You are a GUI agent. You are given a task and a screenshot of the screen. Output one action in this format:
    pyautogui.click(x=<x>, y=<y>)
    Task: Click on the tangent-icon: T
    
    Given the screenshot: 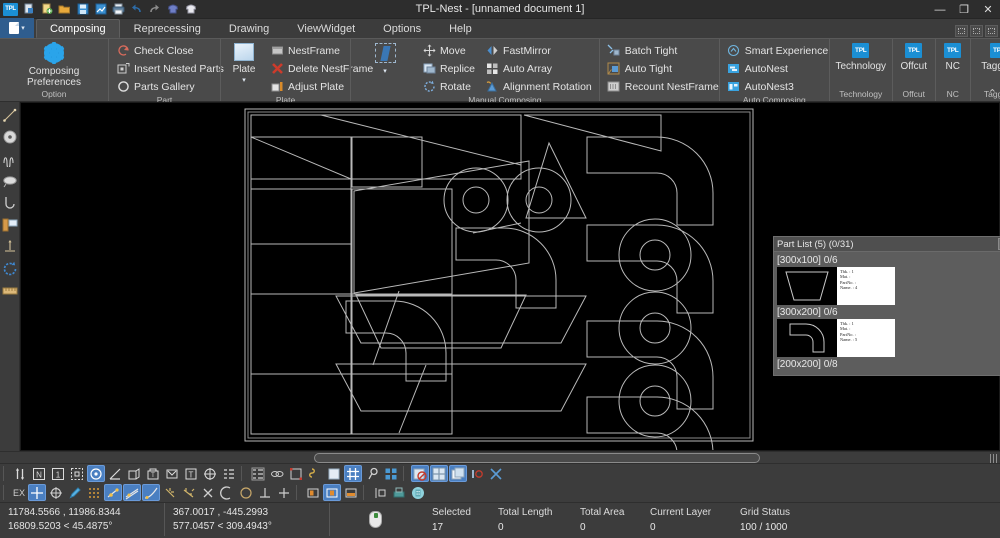 What is the action you would take?
    pyautogui.click(x=153, y=473)
    